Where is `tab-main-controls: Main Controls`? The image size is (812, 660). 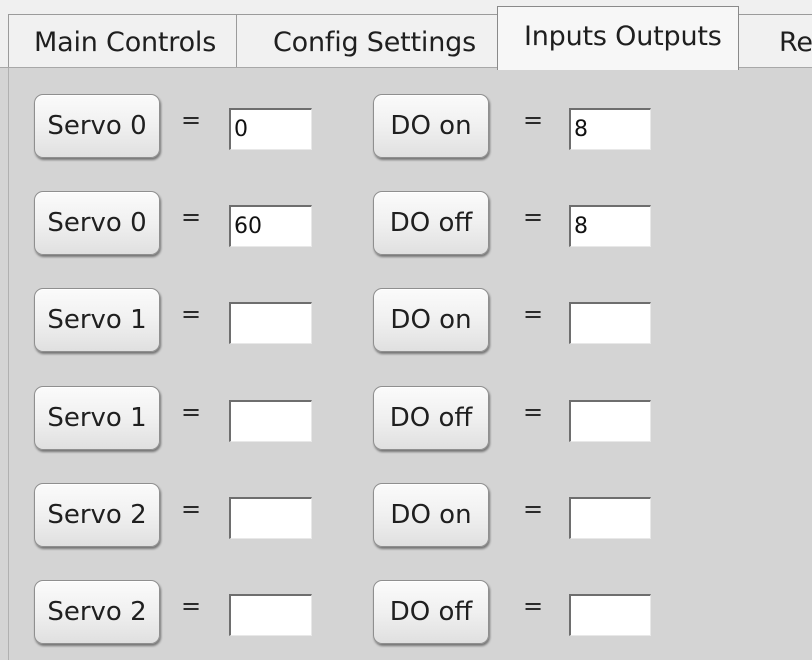
tab-main-controls: Main Controls is located at coordinates (122, 41).